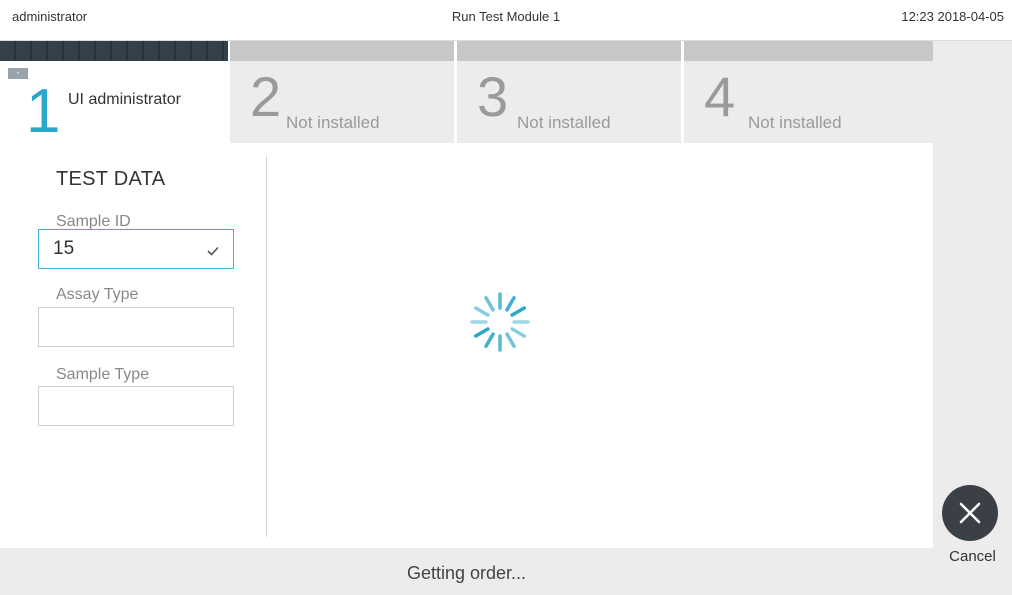 The width and height of the screenshot is (1012, 595). Describe the element at coordinates (952, 16) in the screenshot. I see `datetime: 12:23 2018-04-05` at that location.